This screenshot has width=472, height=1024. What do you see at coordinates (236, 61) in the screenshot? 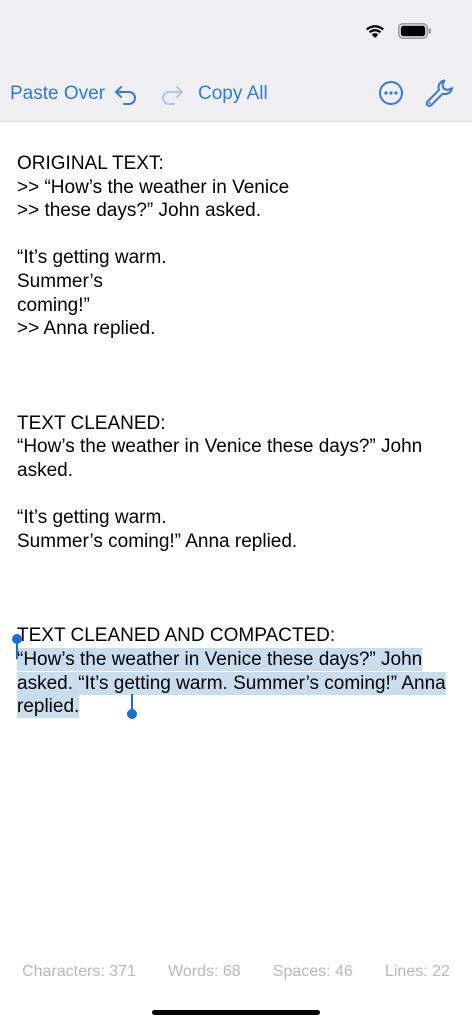
I see `top-bar: Paste Over Copy All` at bounding box center [236, 61].